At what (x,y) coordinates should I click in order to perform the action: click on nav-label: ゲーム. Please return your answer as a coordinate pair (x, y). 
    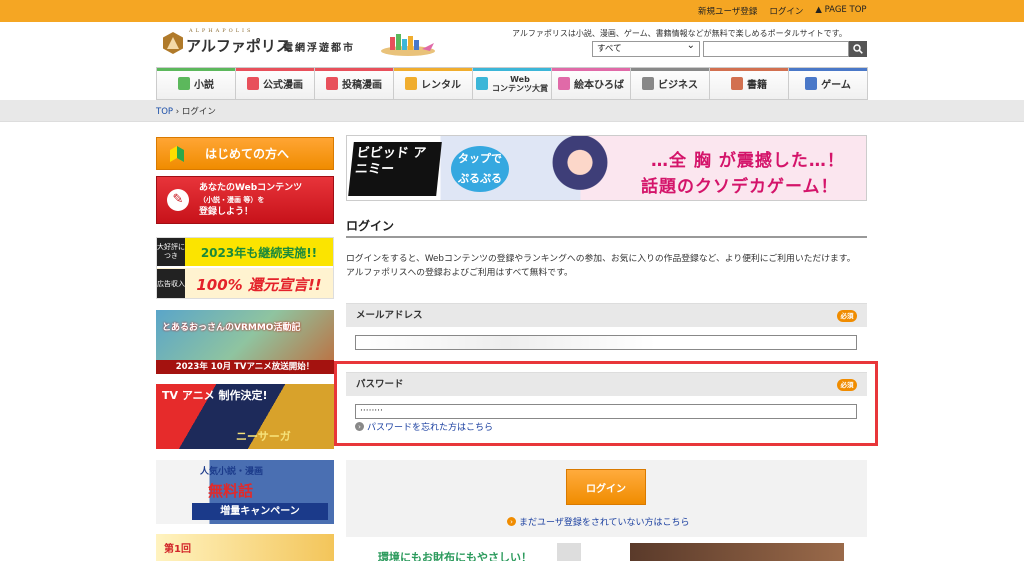
    Looking at the image, I should click on (836, 85).